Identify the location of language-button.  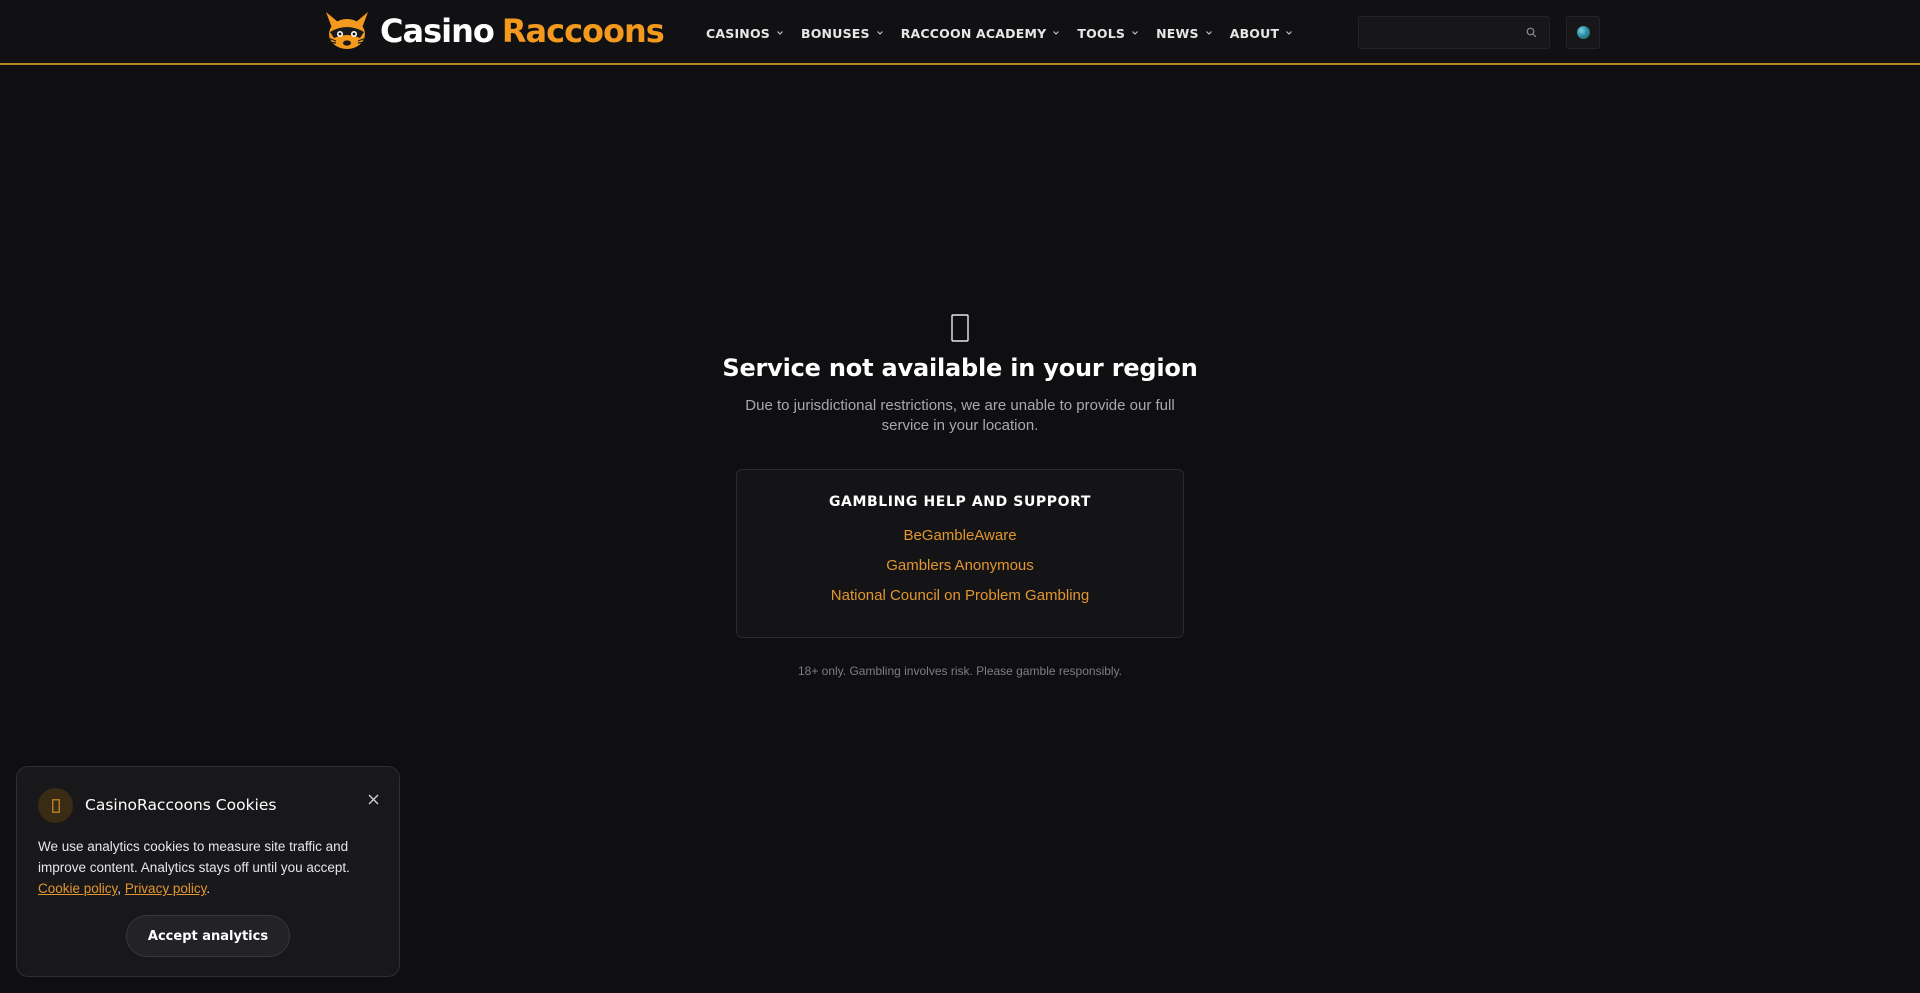
(1583, 32).